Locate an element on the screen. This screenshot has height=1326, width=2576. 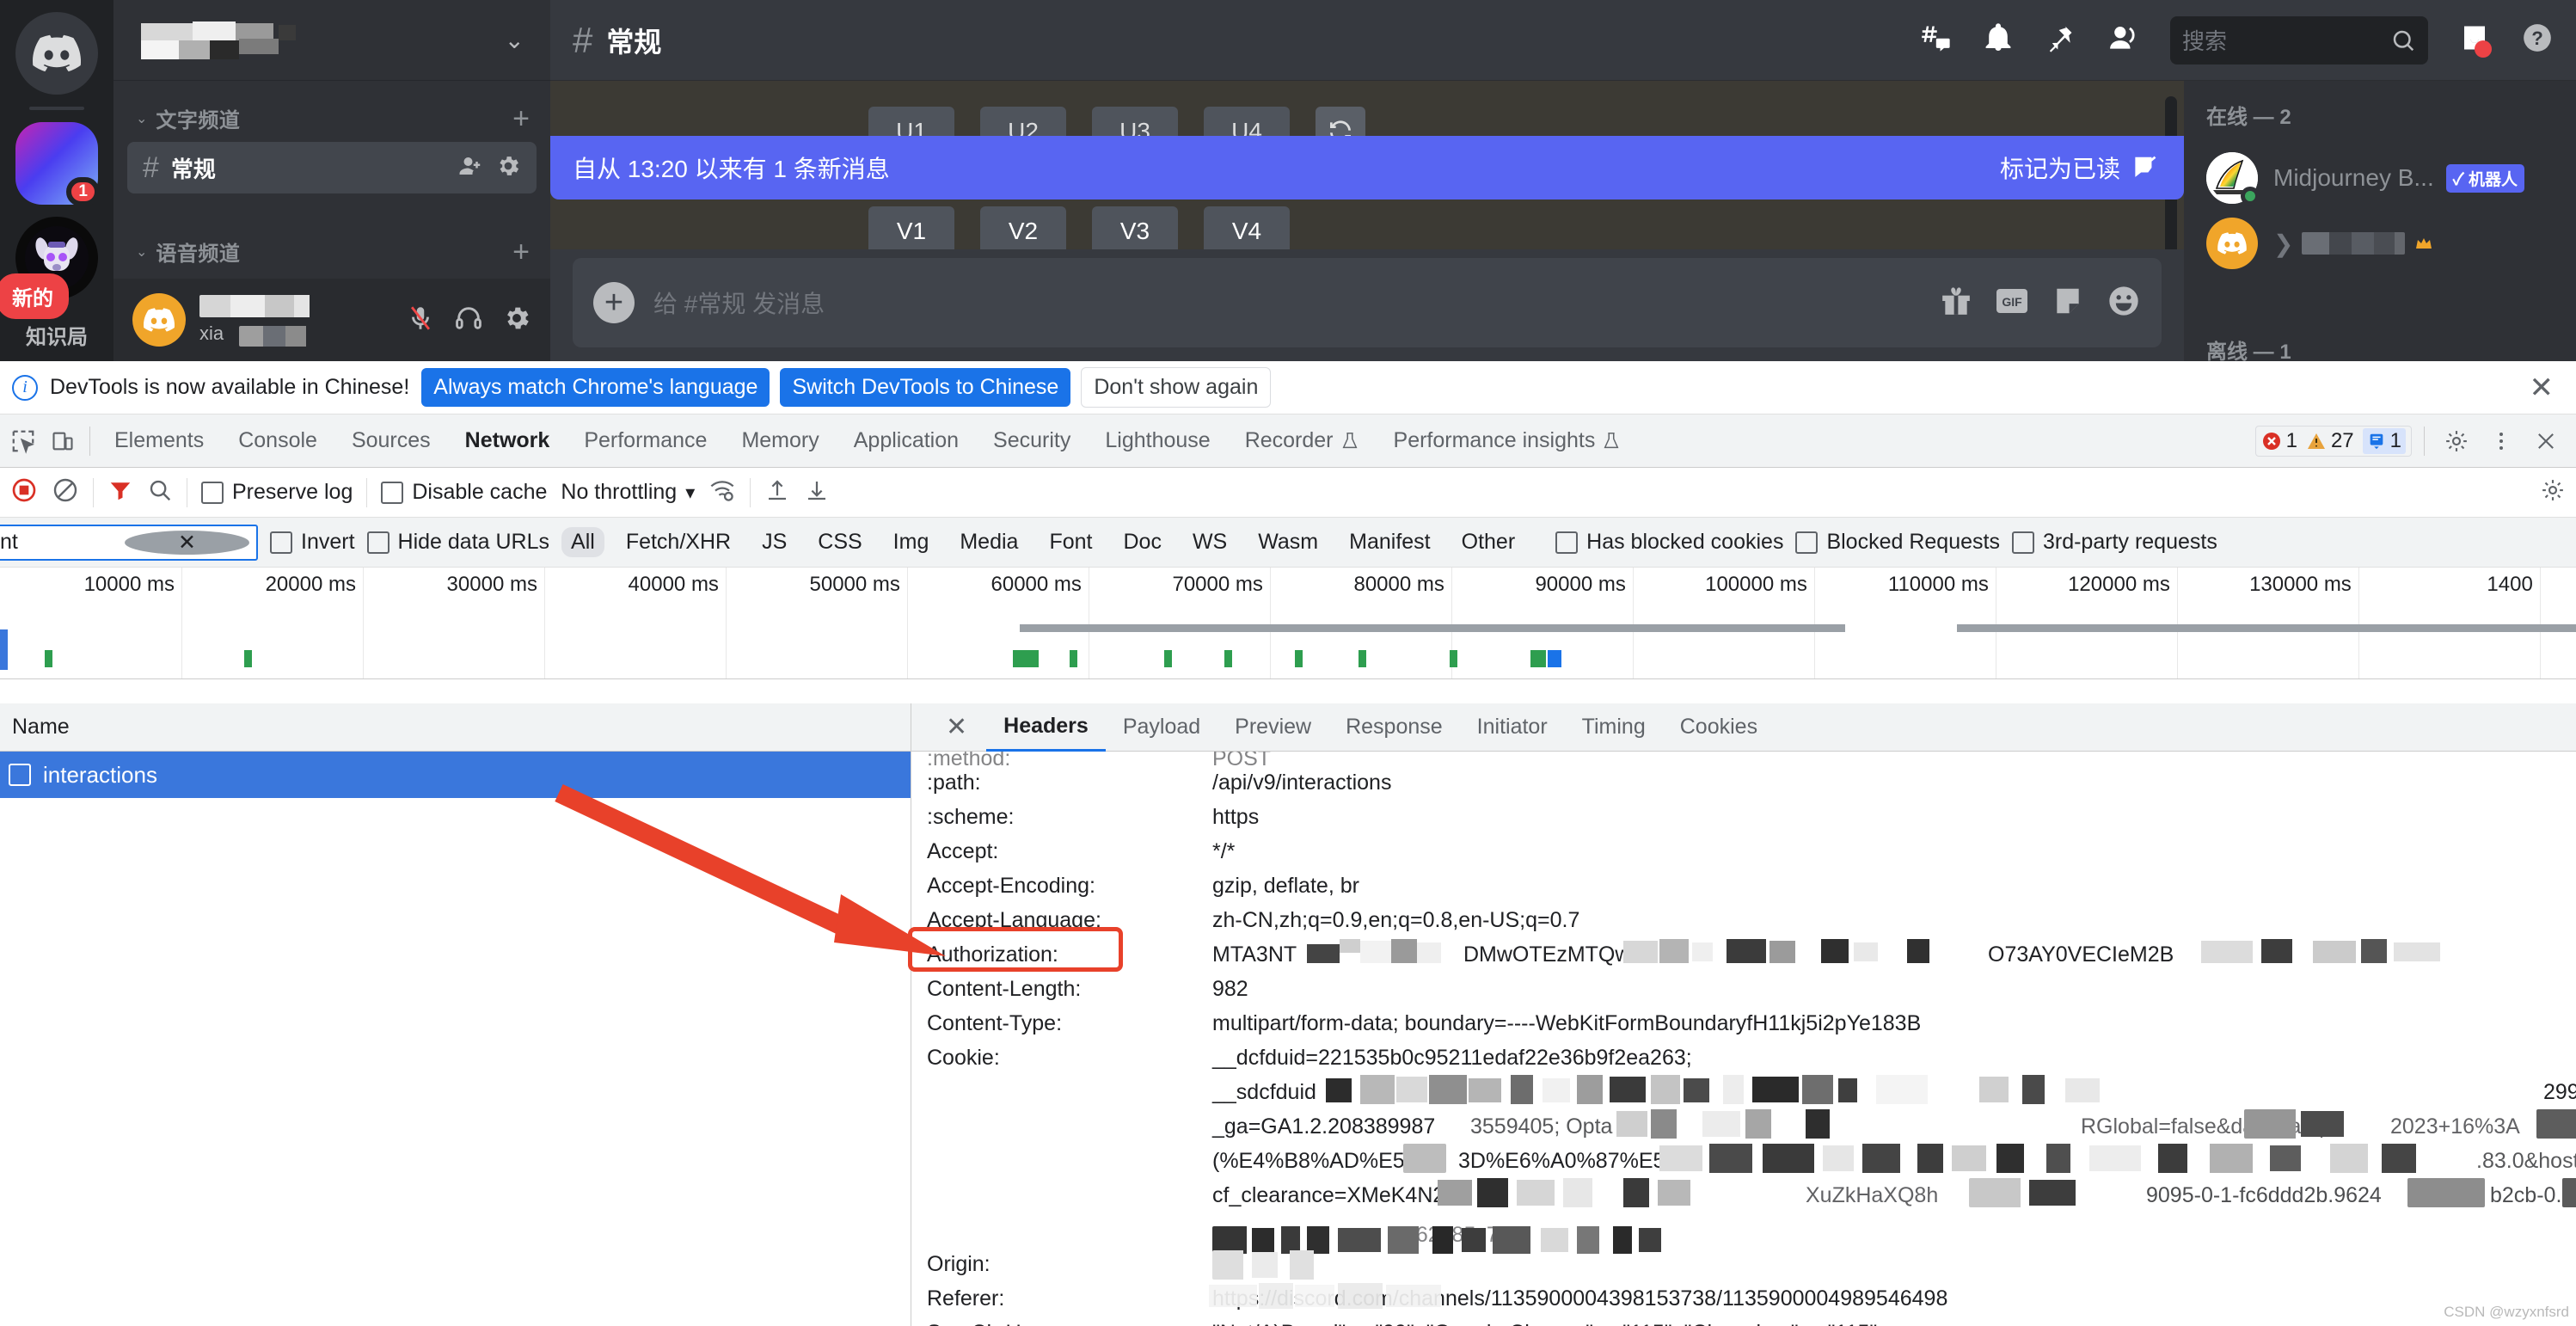
close-detail-icon: ✕ is located at coordinates (956, 727).